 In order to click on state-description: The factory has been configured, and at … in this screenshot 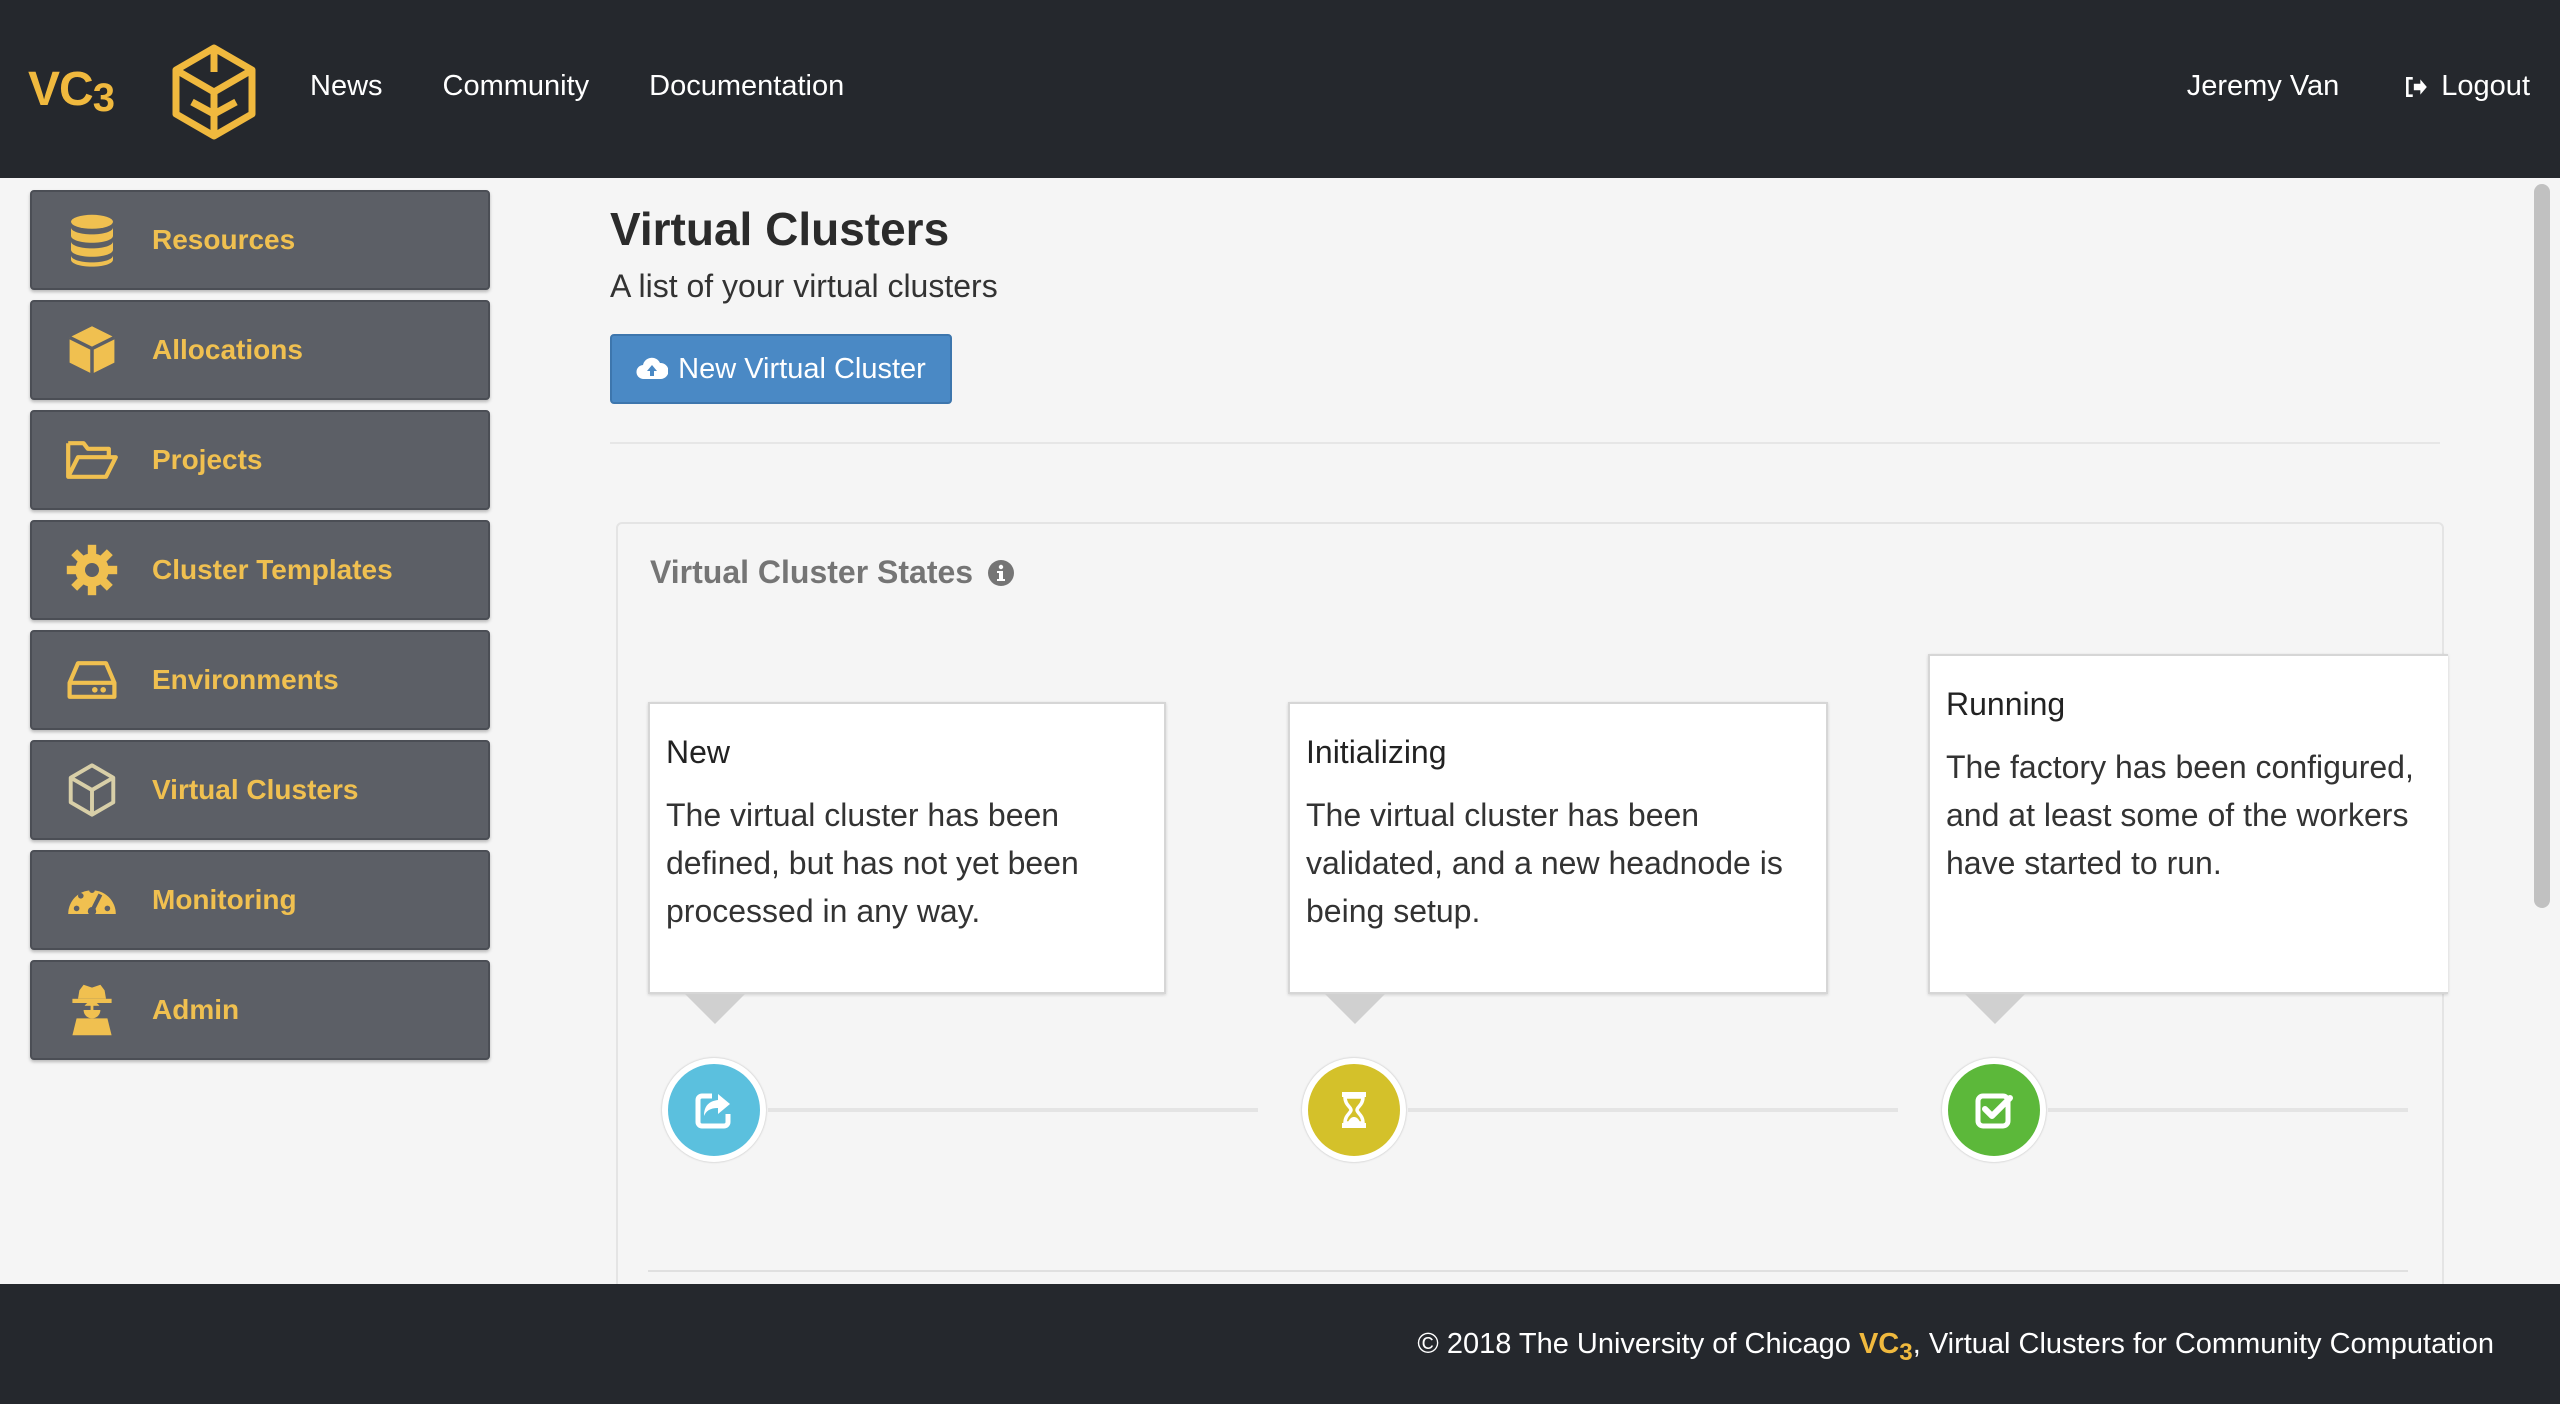, I will do `click(2180, 815)`.